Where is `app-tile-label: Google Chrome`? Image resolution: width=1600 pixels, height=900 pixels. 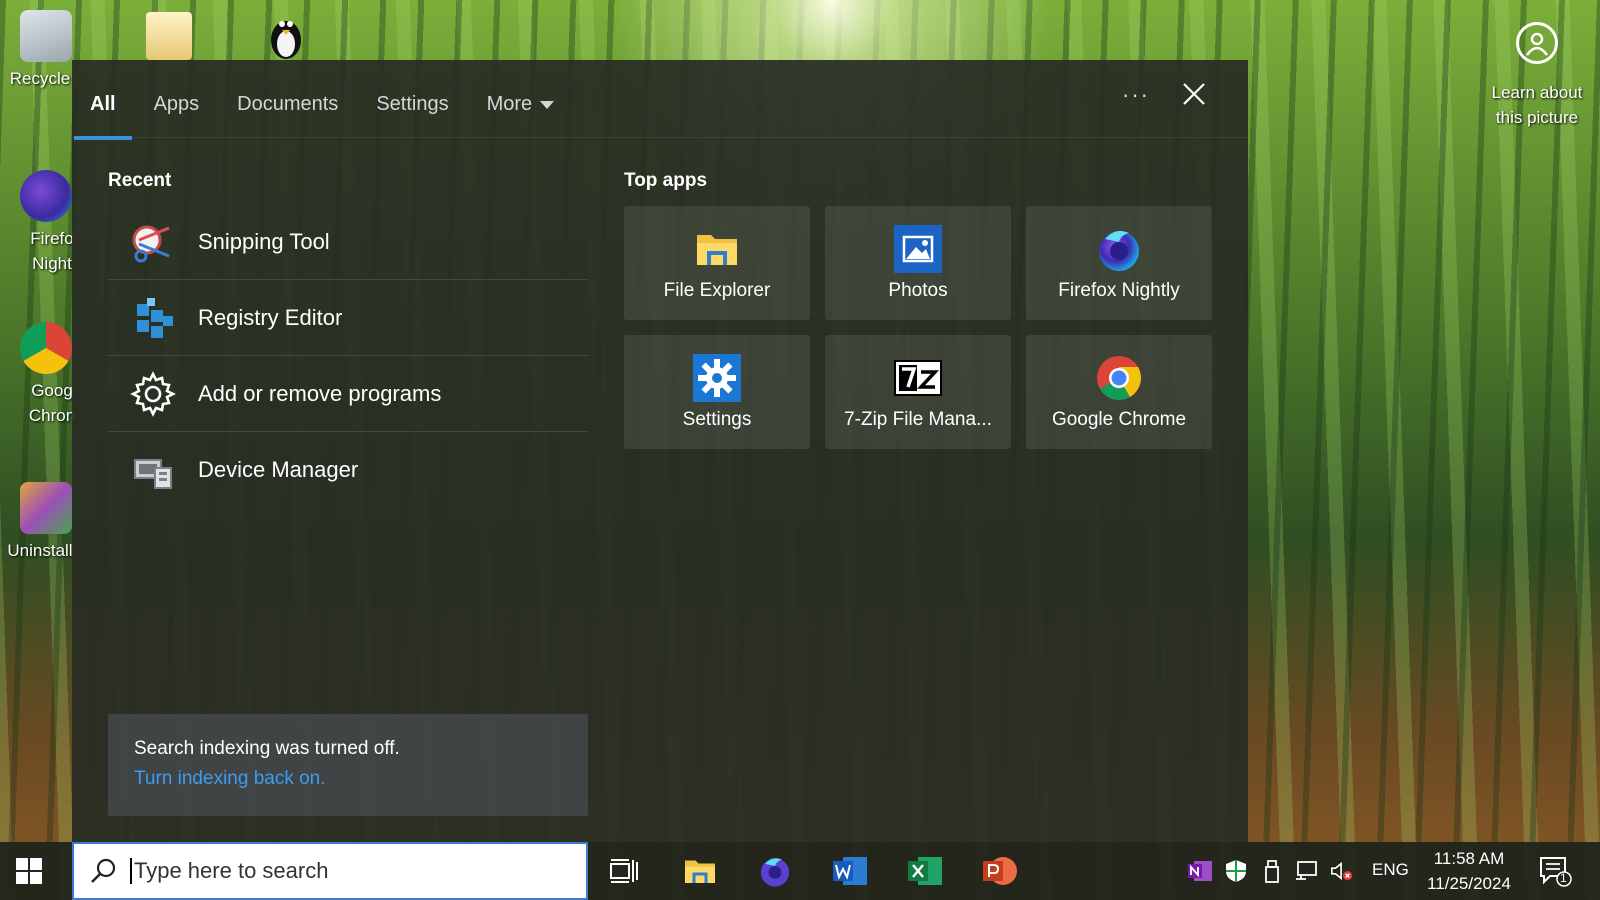 app-tile-label: Google Chrome is located at coordinates (1119, 419).